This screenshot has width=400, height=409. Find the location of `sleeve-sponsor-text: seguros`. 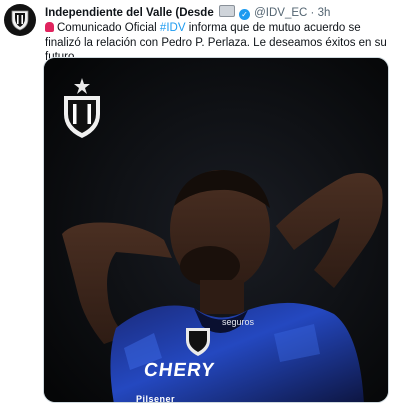

sleeve-sponsor-text: seguros is located at coordinates (238, 322).